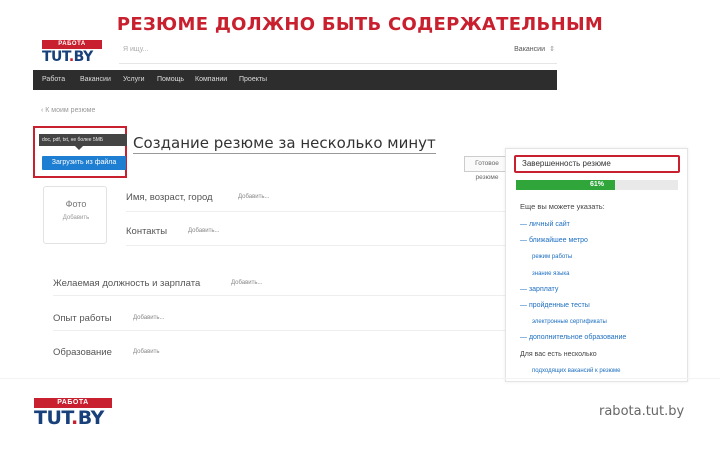 The width and height of the screenshot is (720, 450). I want to click on select-arrows-icon: ⇕, so click(552, 49).